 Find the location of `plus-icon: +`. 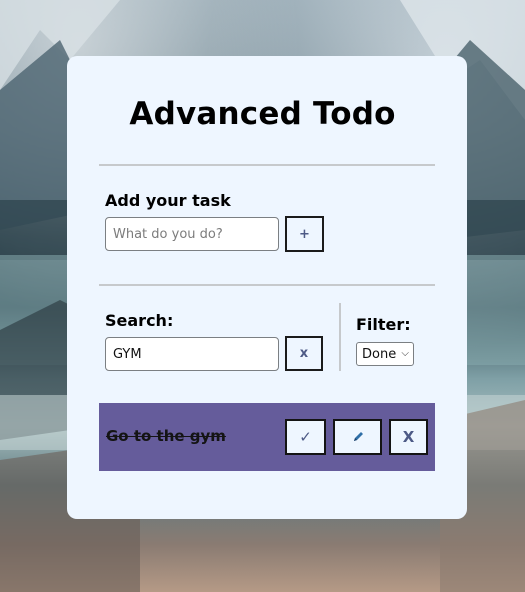

plus-icon: + is located at coordinates (304, 234).